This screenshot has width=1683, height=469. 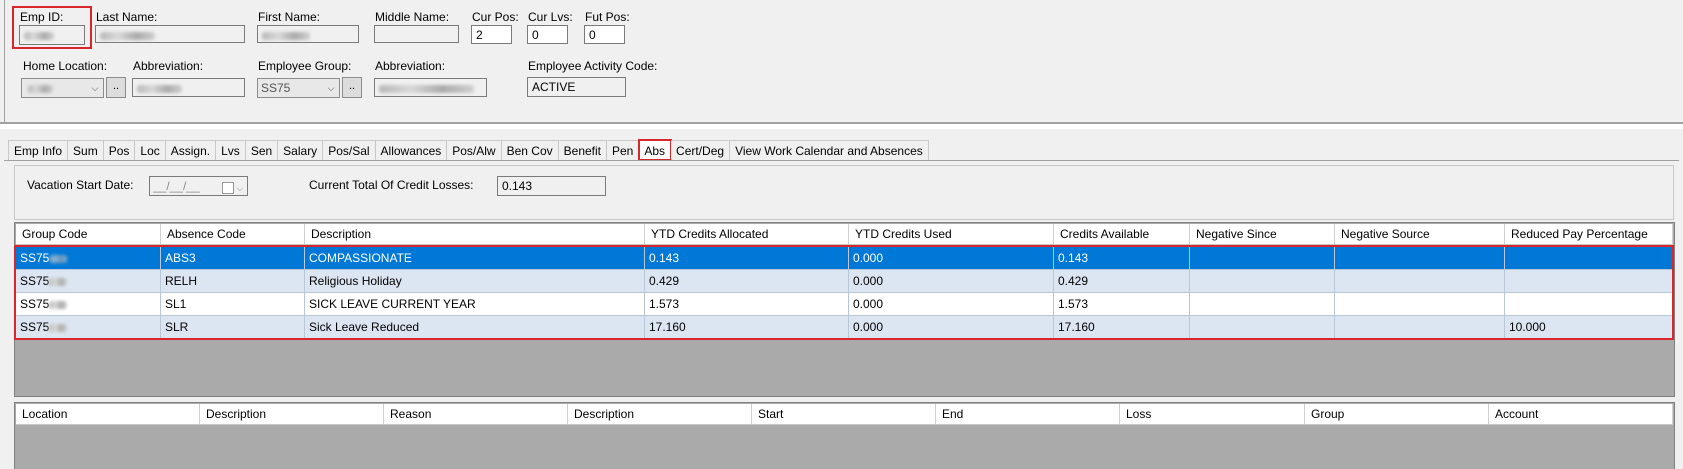 I want to click on tab-pos: Pos, so click(x=119, y=150).